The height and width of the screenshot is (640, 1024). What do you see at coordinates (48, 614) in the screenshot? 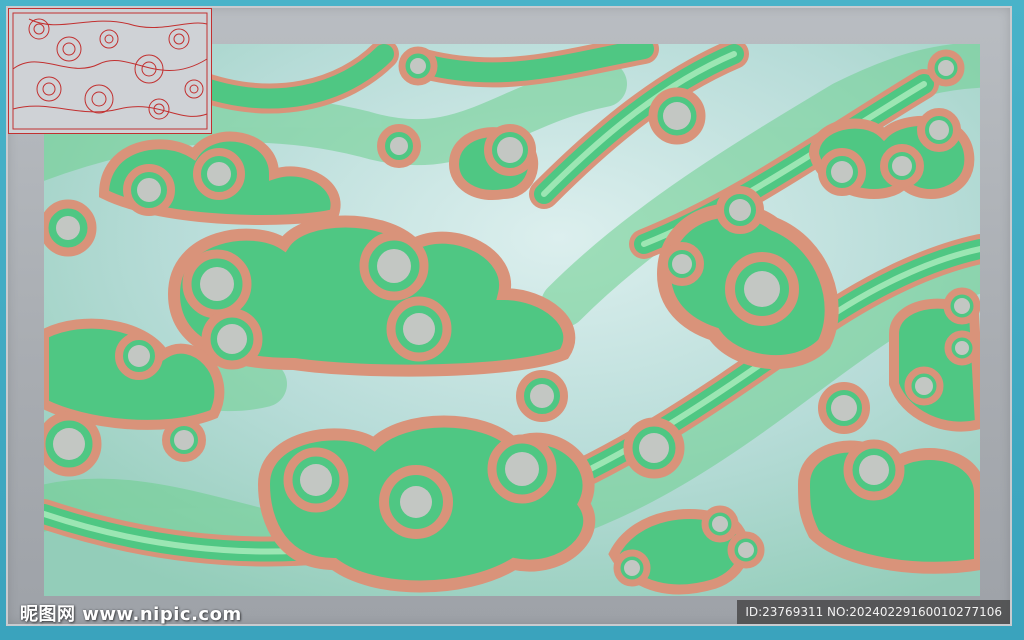
I see `watermark-logo: 昵图网` at bounding box center [48, 614].